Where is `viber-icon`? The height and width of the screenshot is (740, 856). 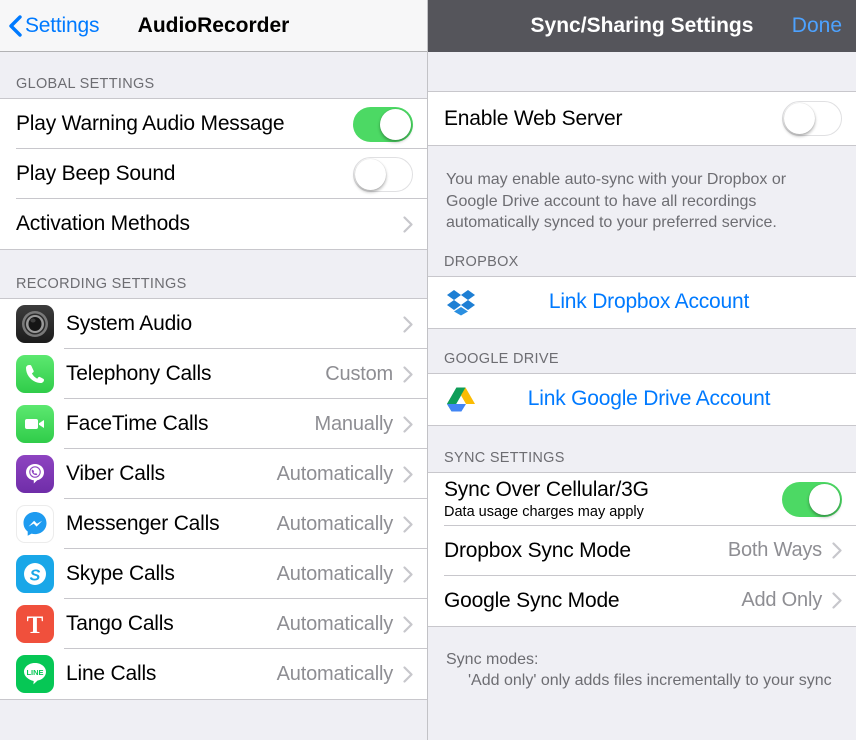
viber-icon is located at coordinates (35, 474).